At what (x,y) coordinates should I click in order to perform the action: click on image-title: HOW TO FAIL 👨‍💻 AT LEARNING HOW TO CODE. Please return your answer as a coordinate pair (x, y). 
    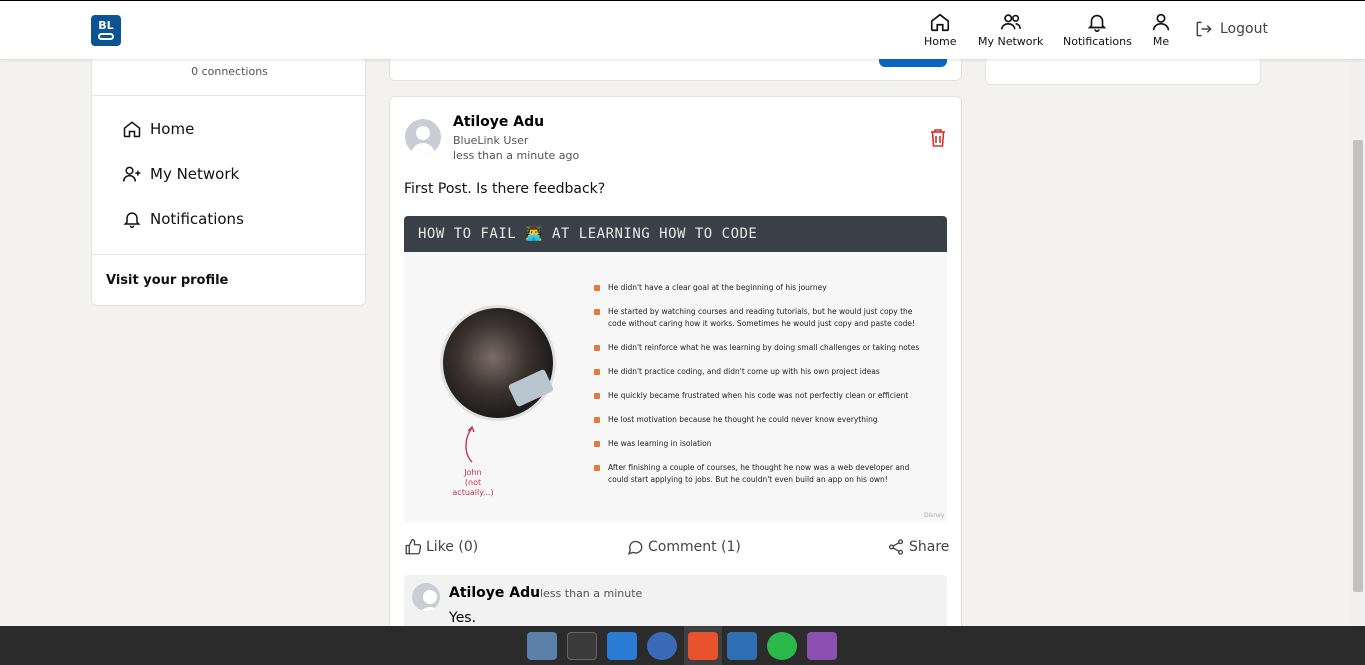
    Looking at the image, I should click on (588, 234).